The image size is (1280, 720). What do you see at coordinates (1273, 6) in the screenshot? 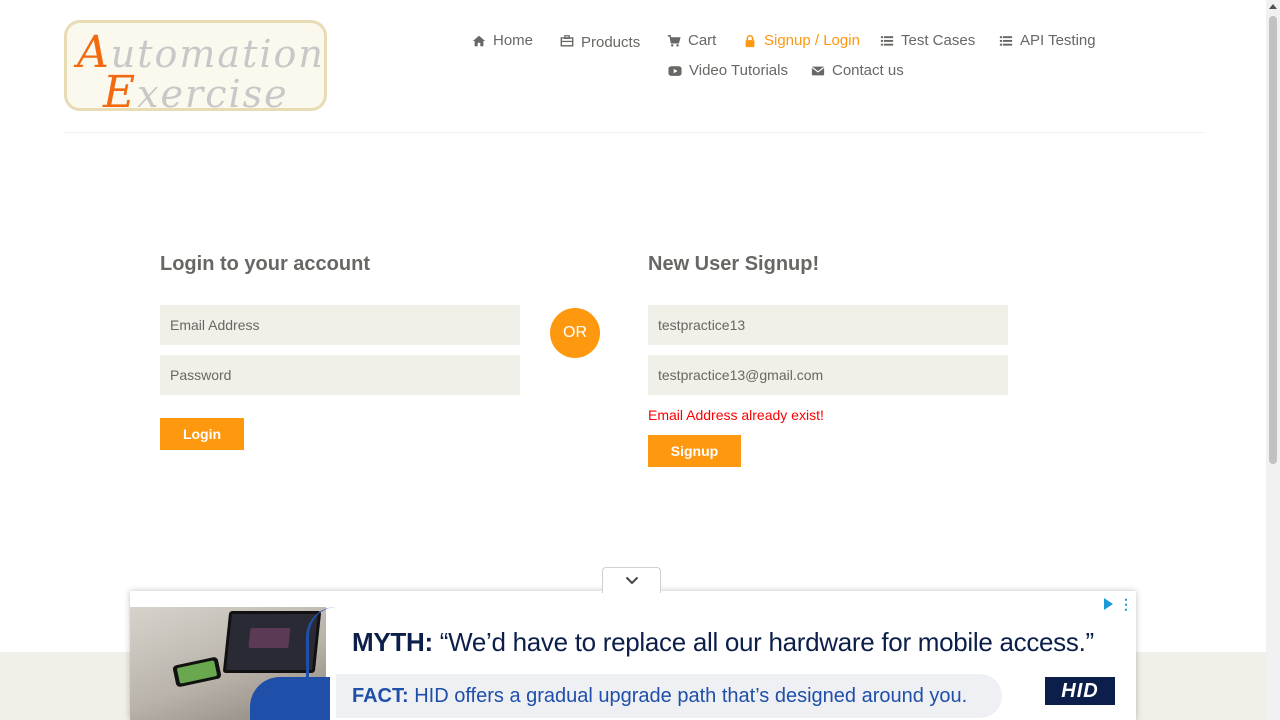
I see `scroll-up-arrow-icon` at bounding box center [1273, 6].